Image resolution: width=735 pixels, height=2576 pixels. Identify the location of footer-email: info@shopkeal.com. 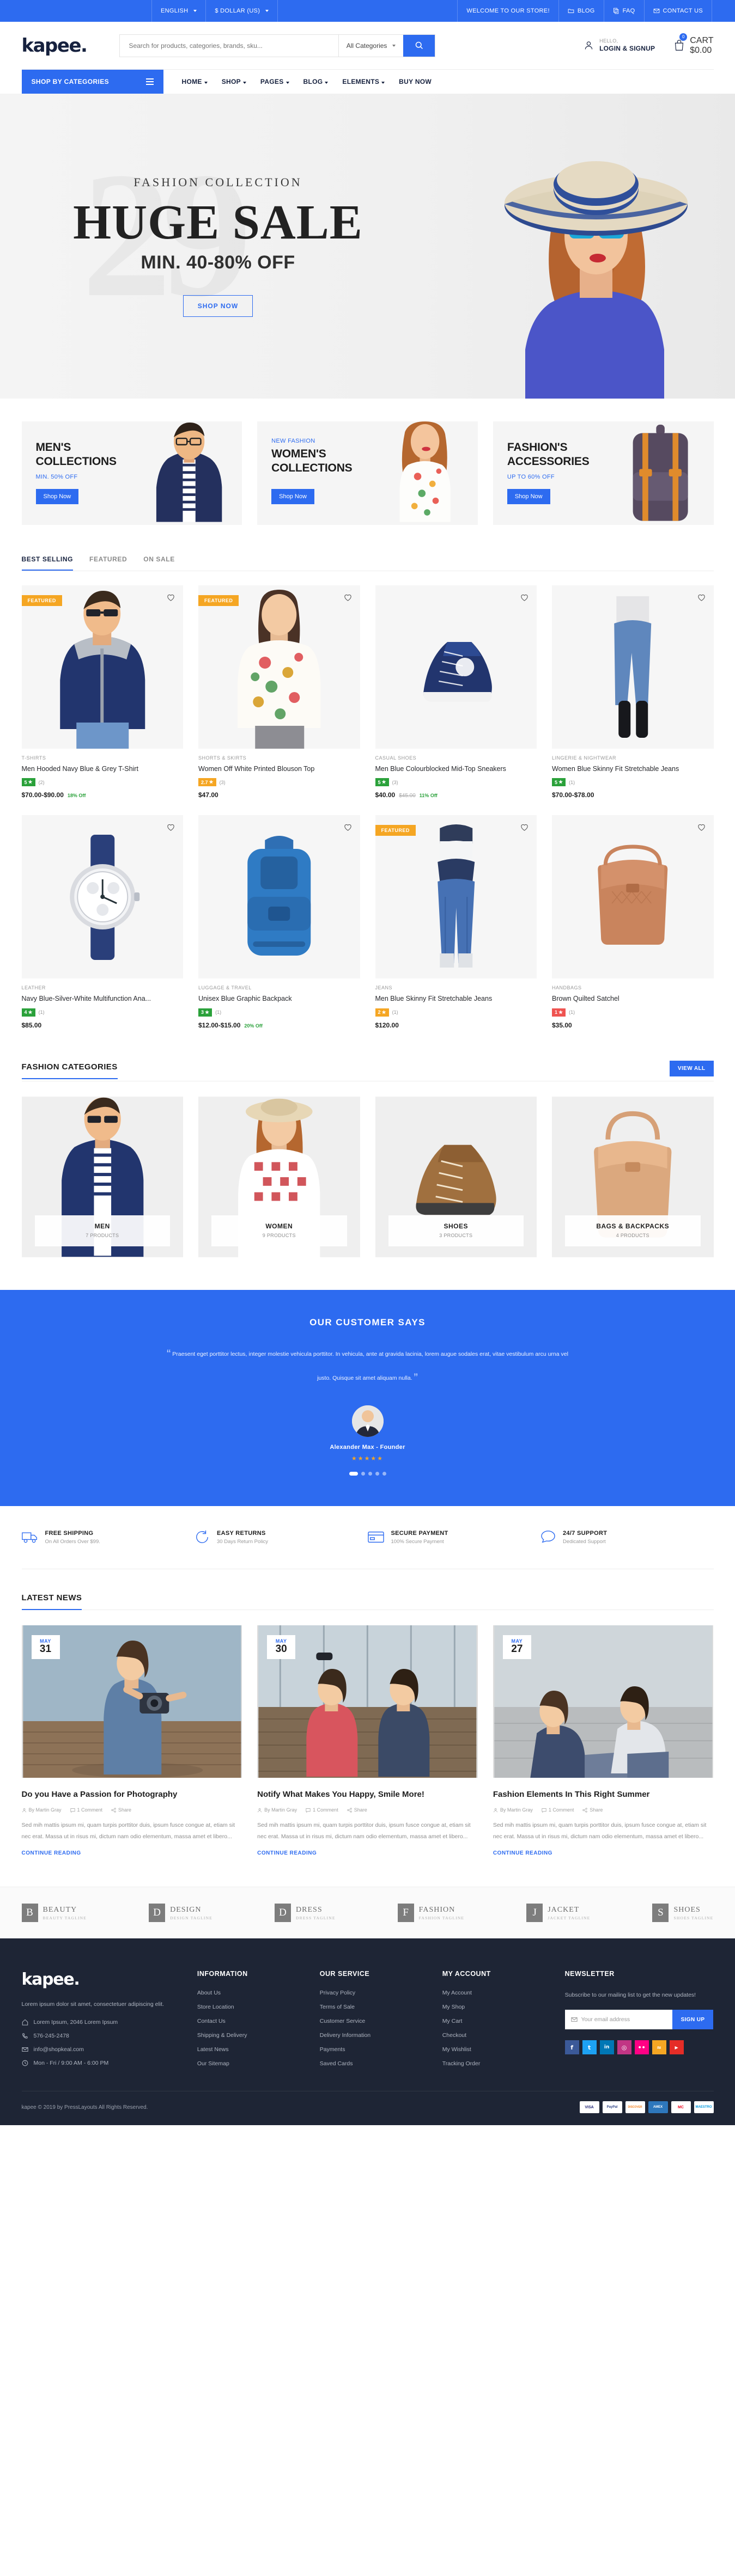
(101, 2049).